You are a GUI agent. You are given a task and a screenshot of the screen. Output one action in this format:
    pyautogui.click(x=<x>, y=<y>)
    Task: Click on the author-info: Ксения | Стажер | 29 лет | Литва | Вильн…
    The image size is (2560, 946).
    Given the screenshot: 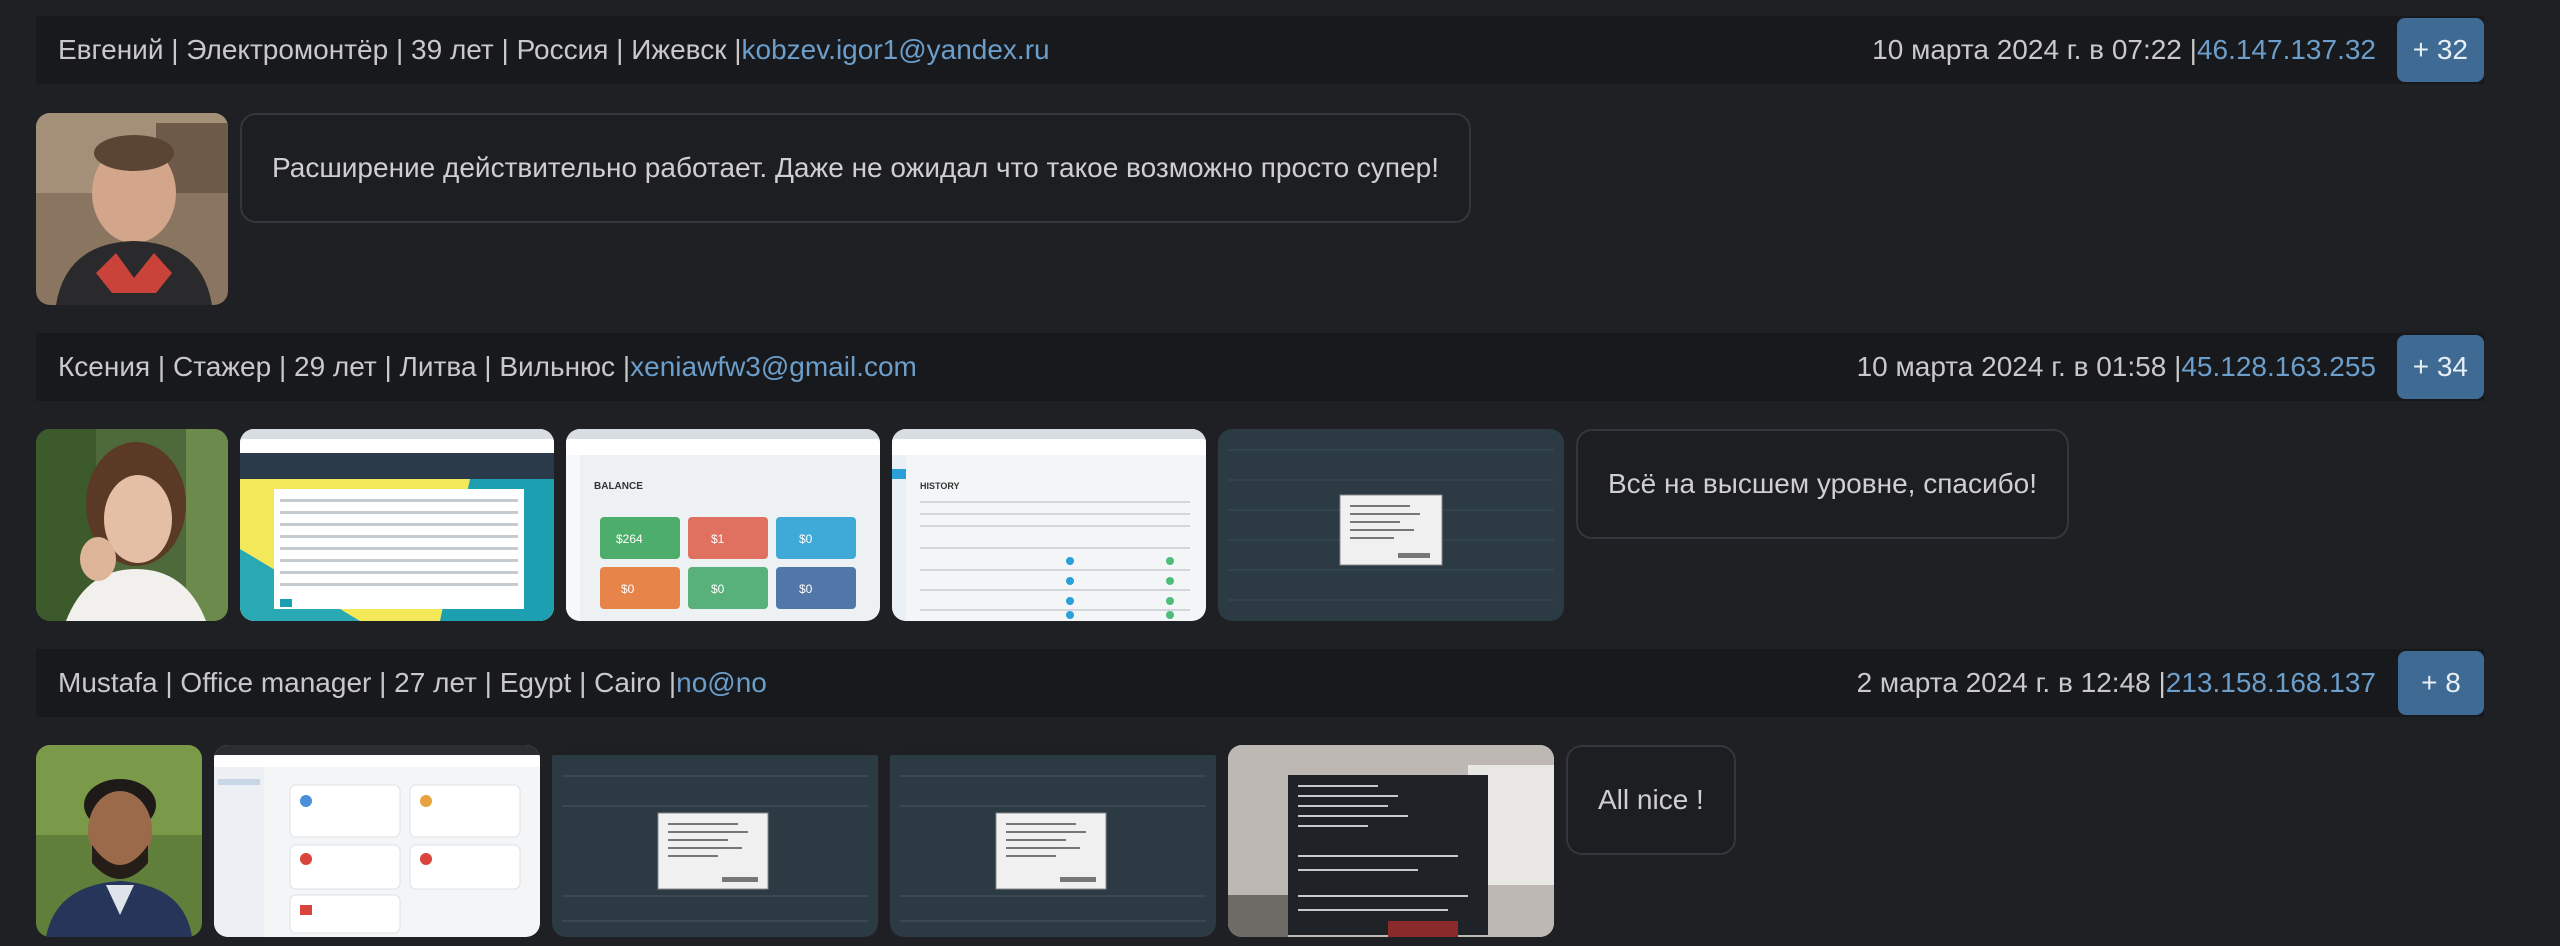 What is the action you would take?
    pyautogui.click(x=344, y=366)
    